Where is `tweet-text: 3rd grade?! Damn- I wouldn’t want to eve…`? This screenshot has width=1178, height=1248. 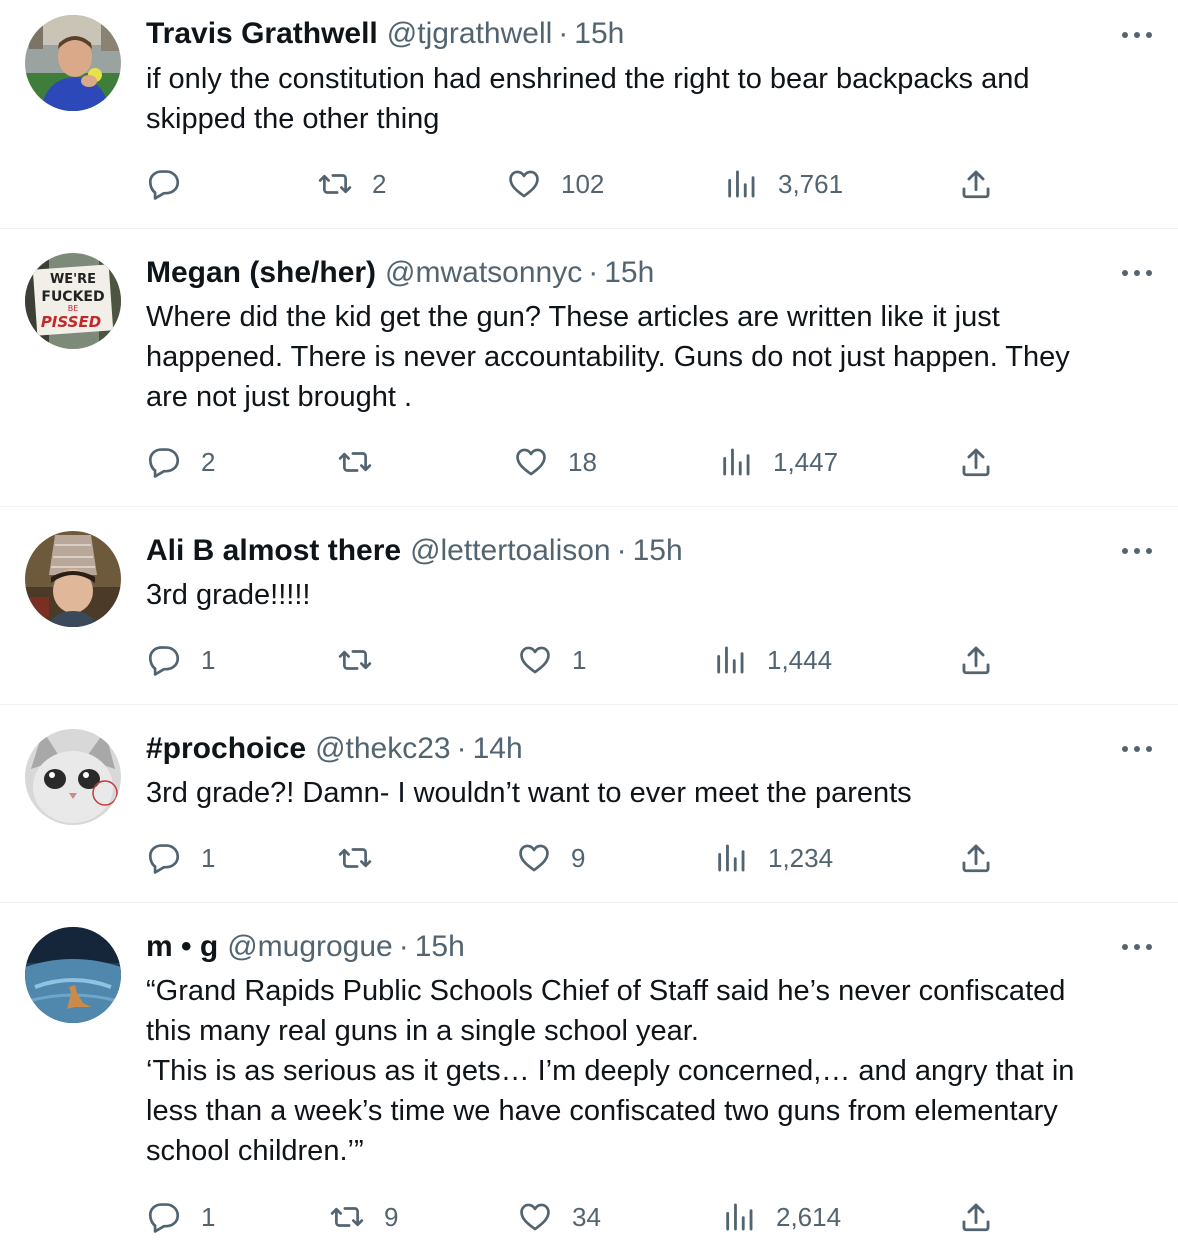
tweet-text: 3rd grade?! Damn- I wouldn’t want to eve… is located at coordinates (529, 793).